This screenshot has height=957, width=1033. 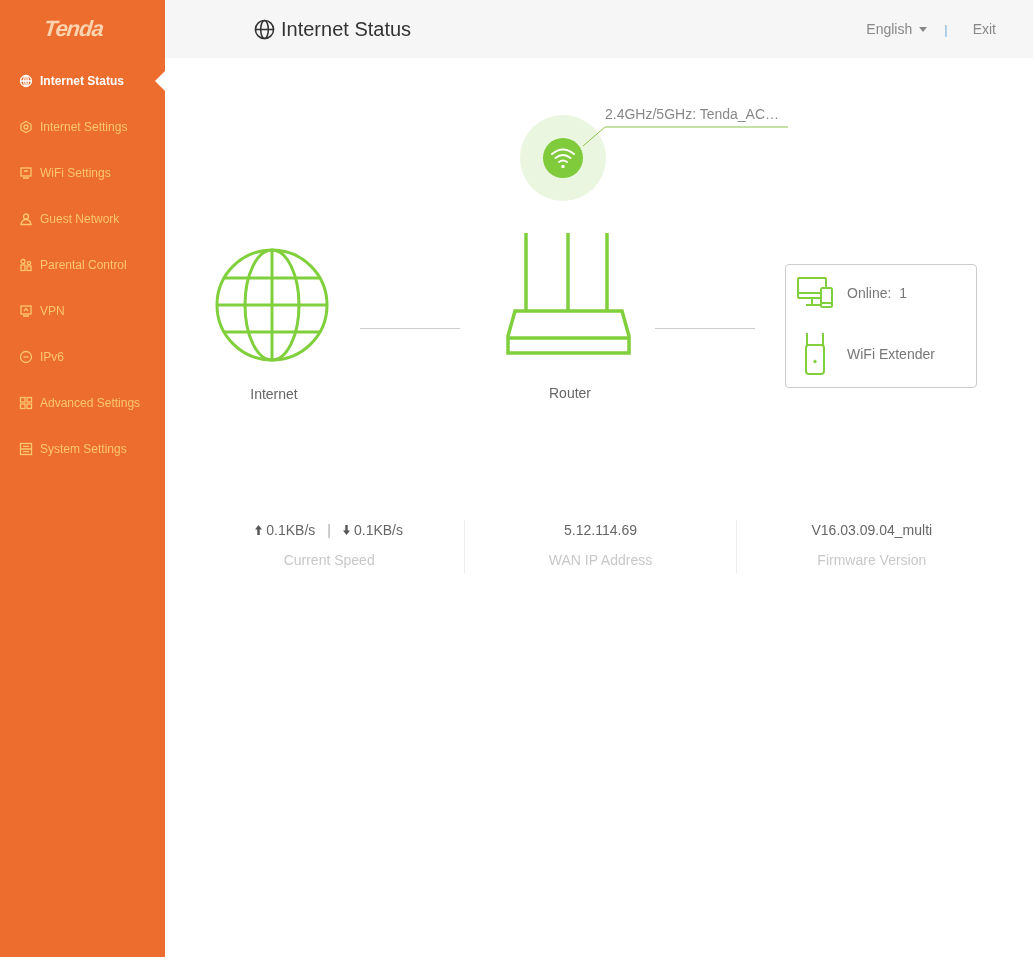 I want to click on devices-icon, so click(x=815, y=293).